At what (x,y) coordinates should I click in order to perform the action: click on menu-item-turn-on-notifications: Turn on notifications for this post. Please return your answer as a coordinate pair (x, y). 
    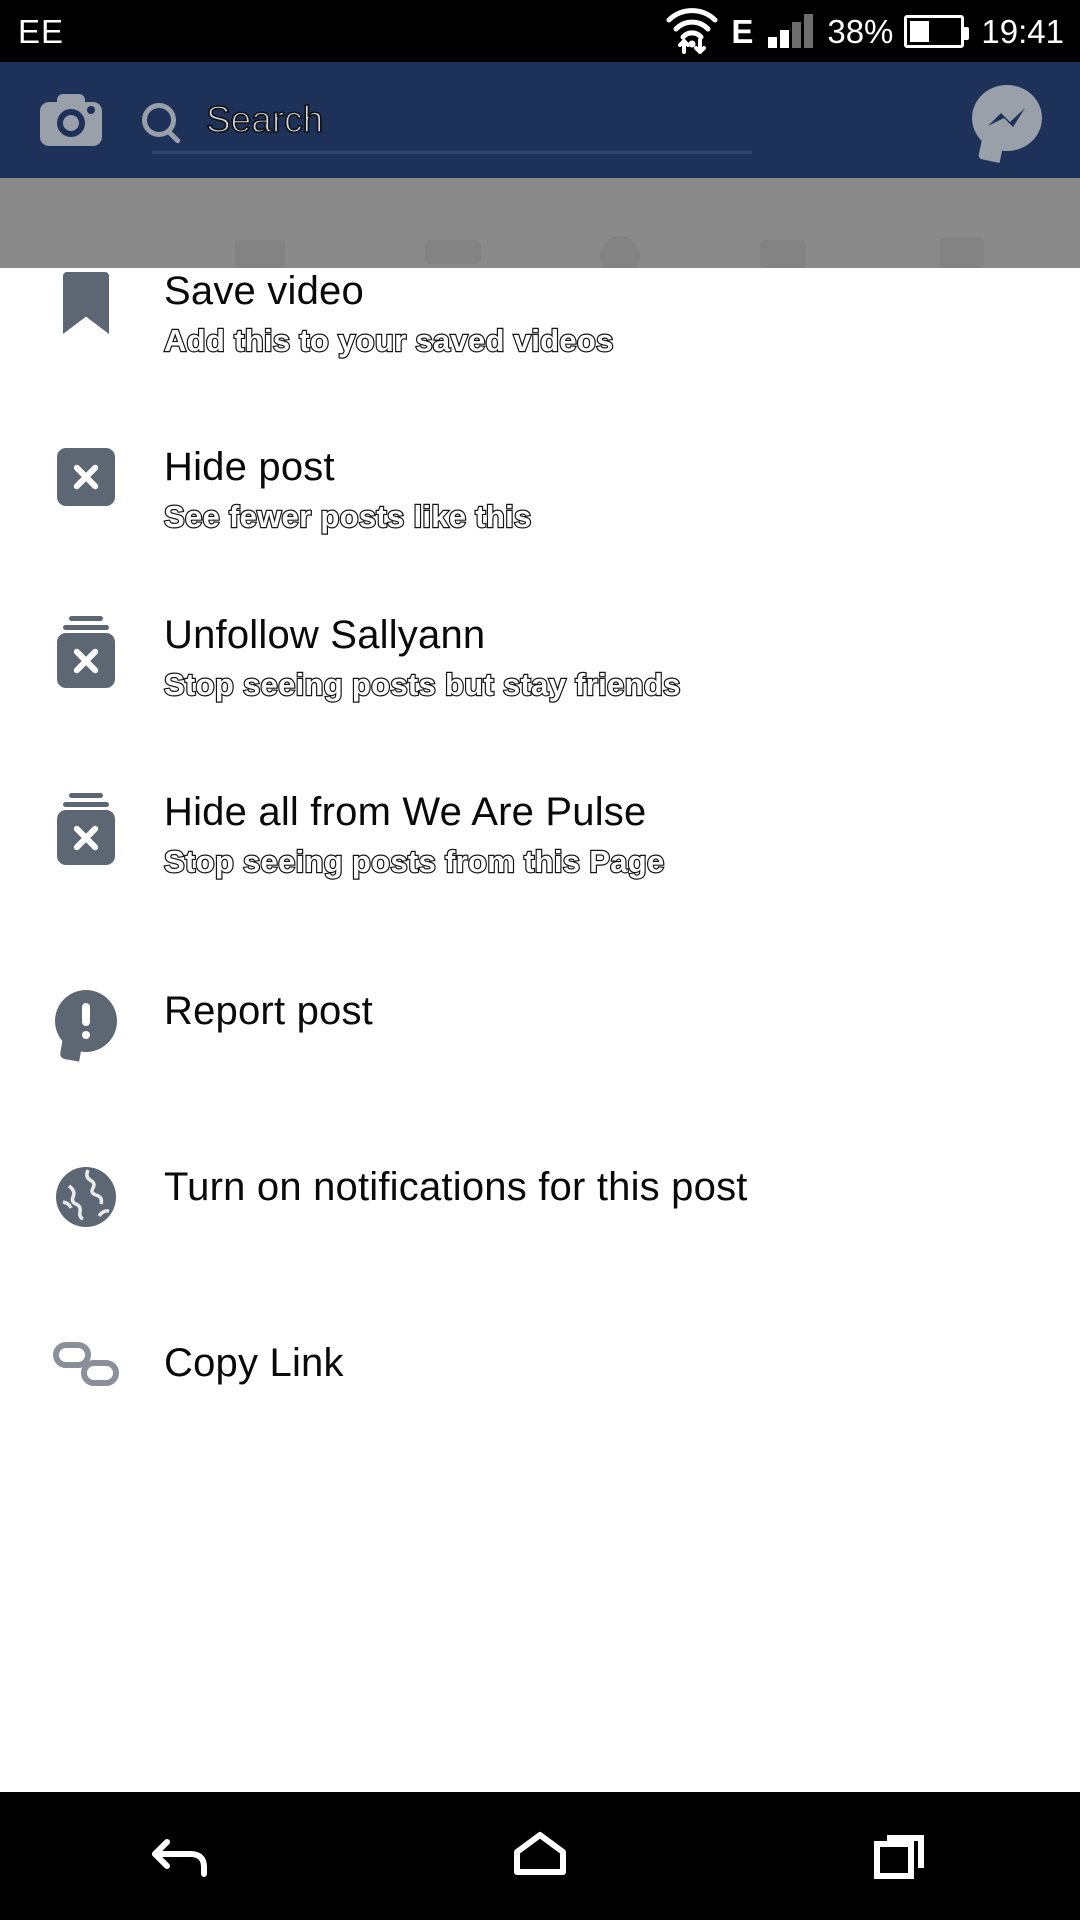
    Looking at the image, I should click on (540, 1195).